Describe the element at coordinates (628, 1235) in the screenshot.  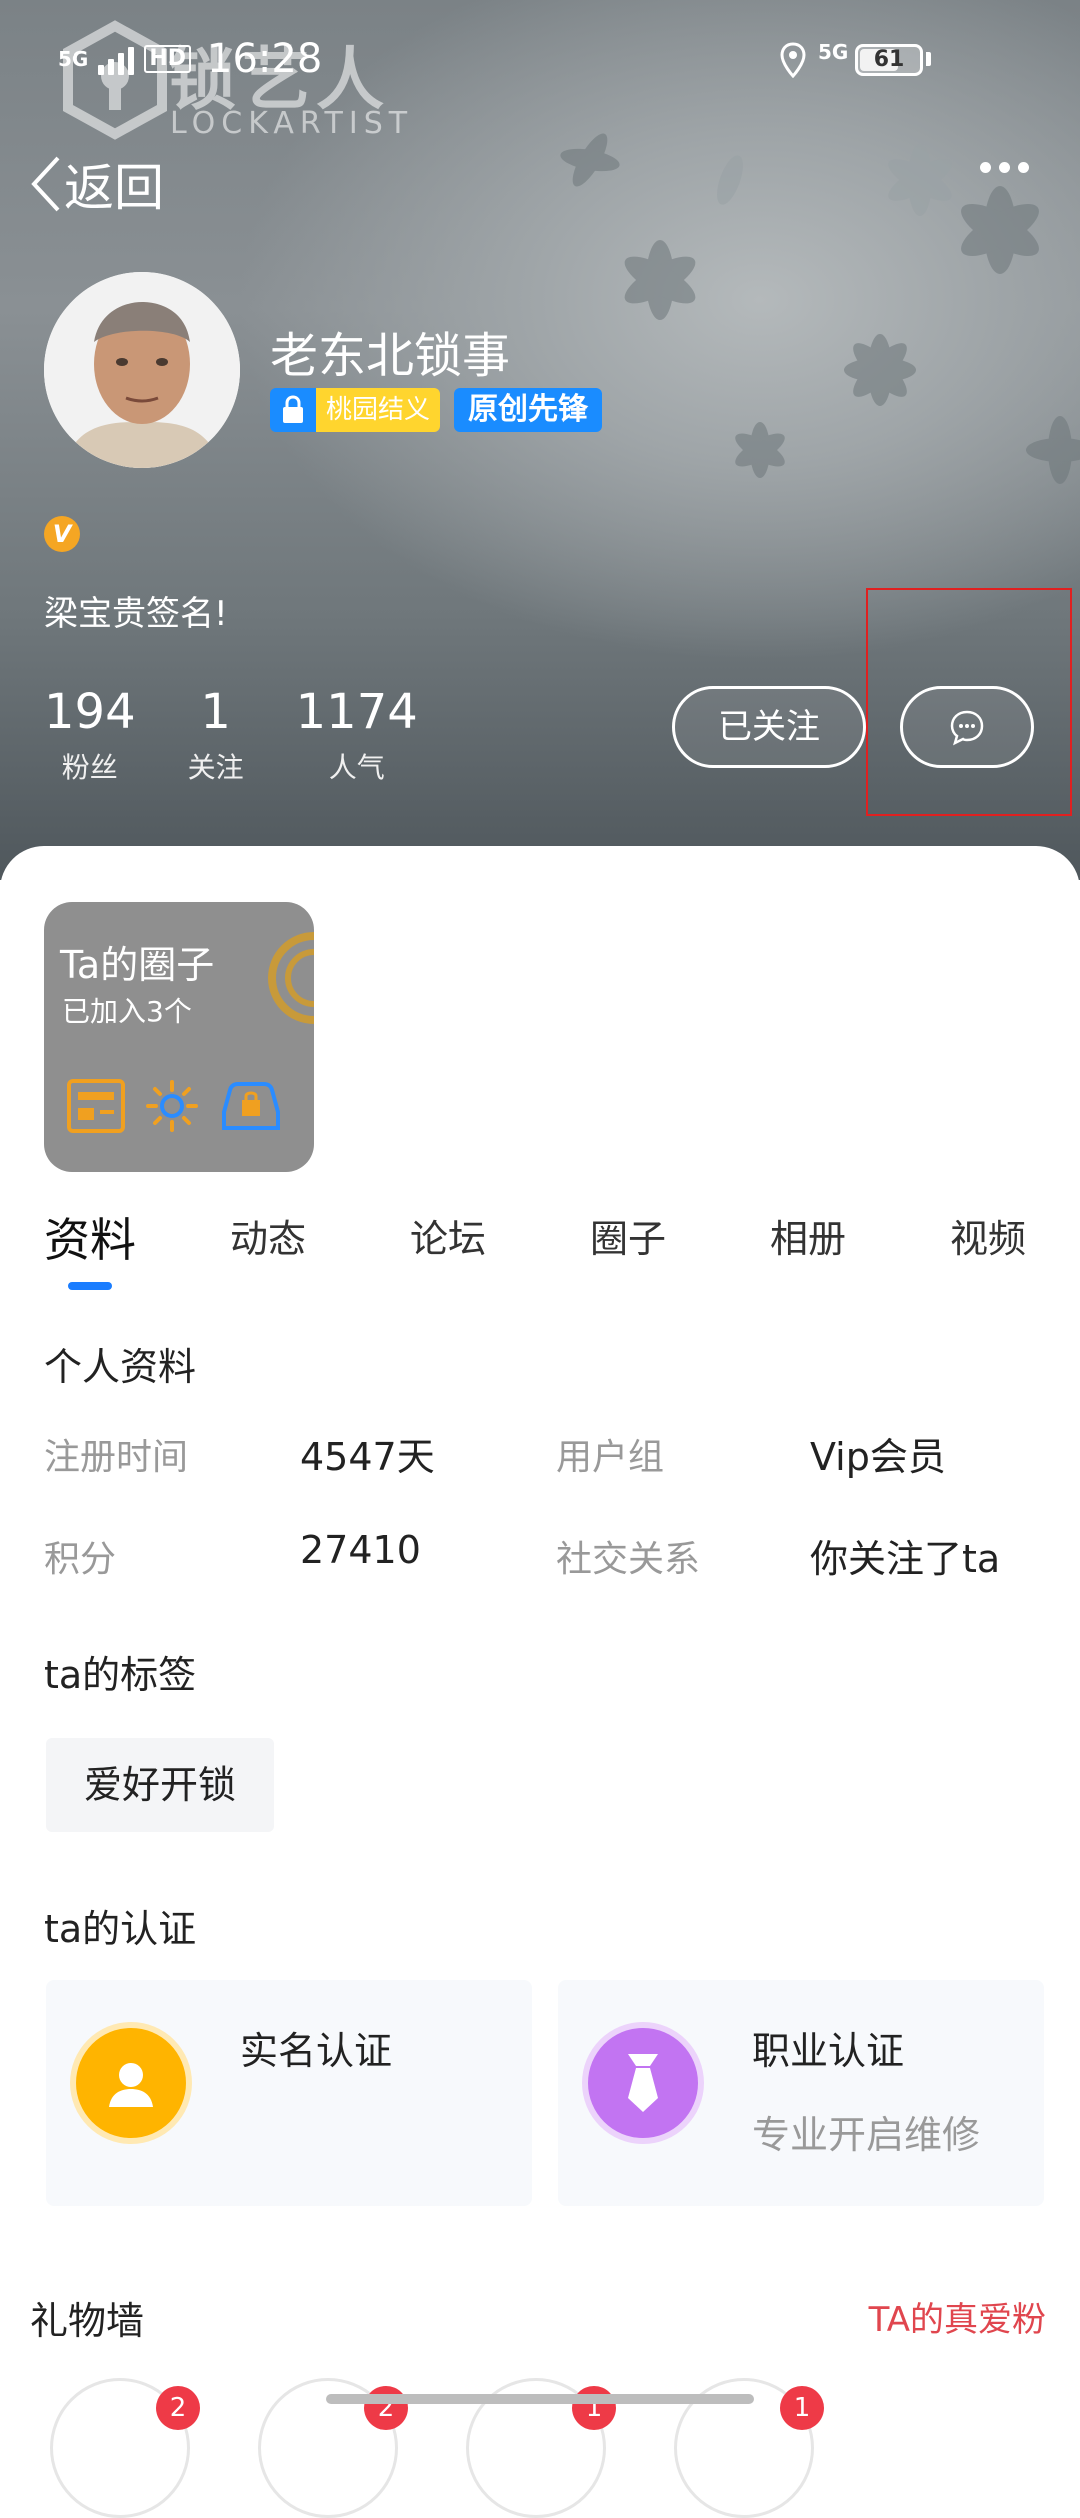
I see `tab-circles: 圈子` at that location.